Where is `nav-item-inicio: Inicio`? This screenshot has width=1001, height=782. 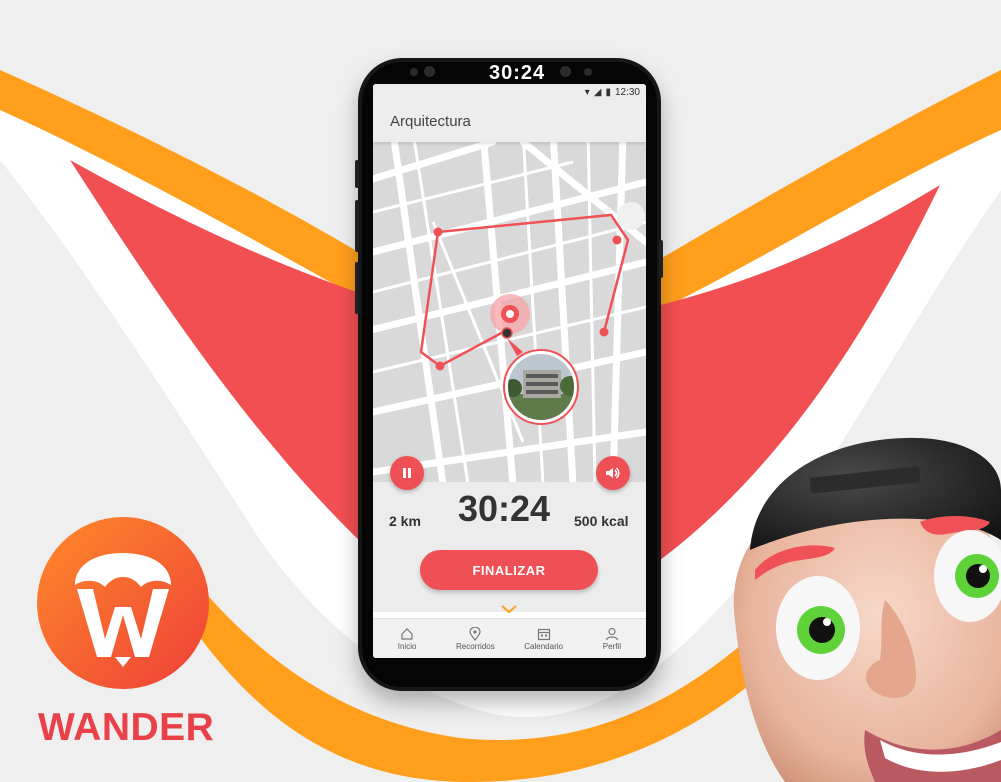 nav-item-inicio: Inicio is located at coordinates (407, 638).